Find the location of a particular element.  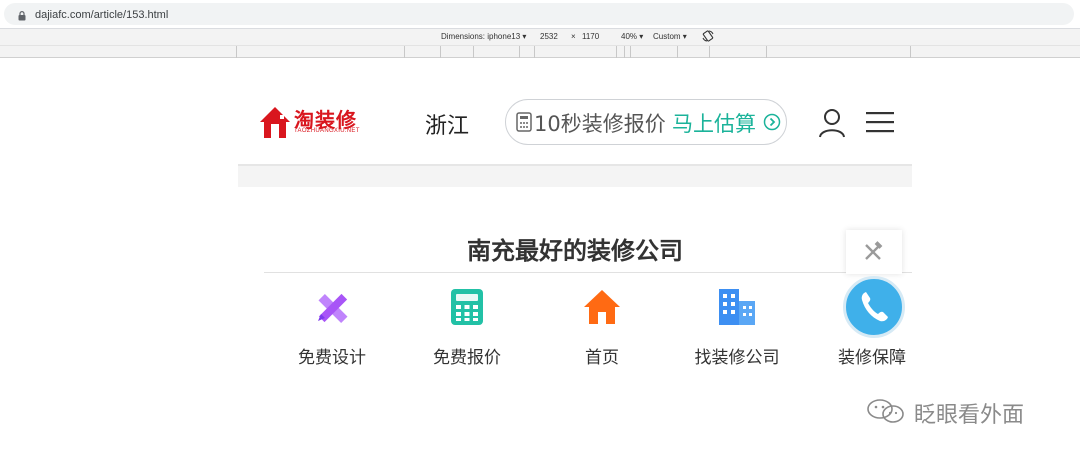

device-select: Dimensions: iphone13 ▾ is located at coordinates (483, 36).